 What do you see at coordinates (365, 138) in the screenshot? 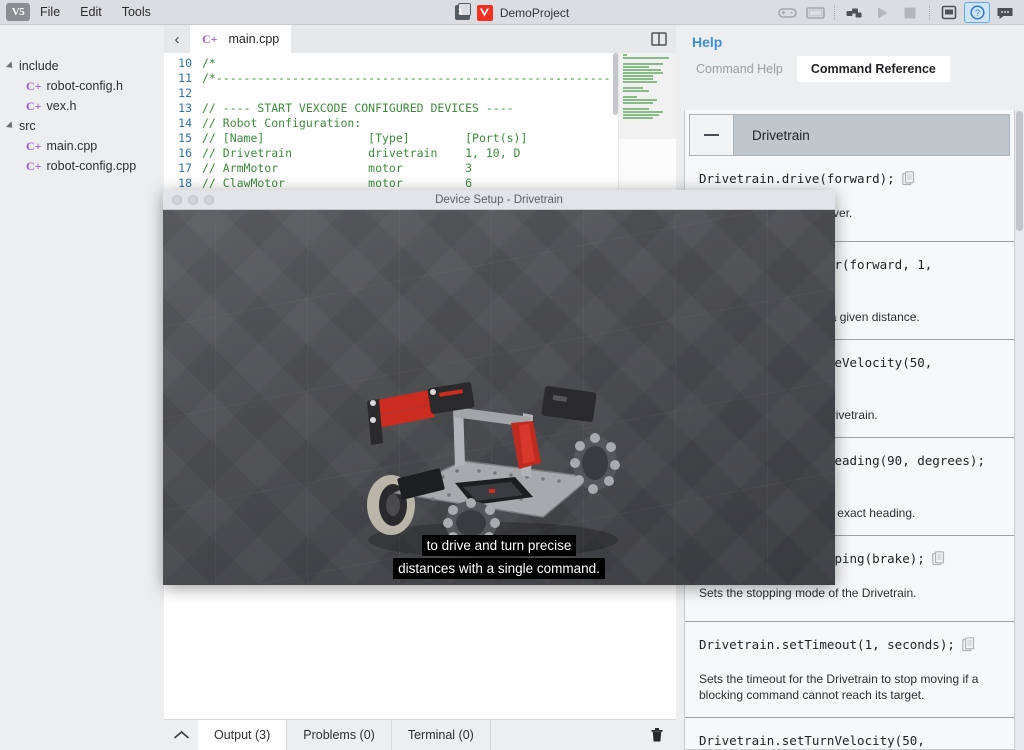
I see `line-text: // [Name] [Type] [Port(s)]` at bounding box center [365, 138].